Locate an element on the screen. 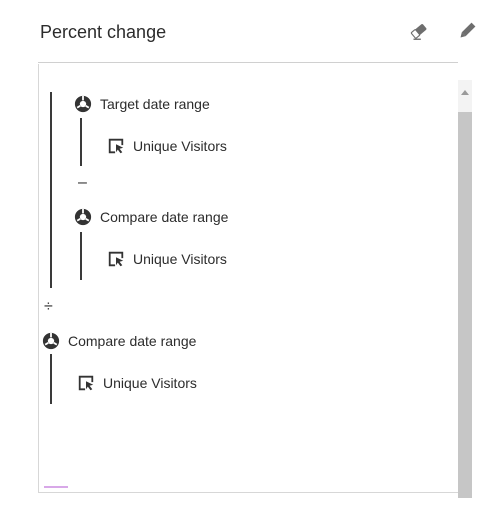 The width and height of the screenshot is (498, 513). segment-container-compare: Compare date range is located at coordinates (151, 217).